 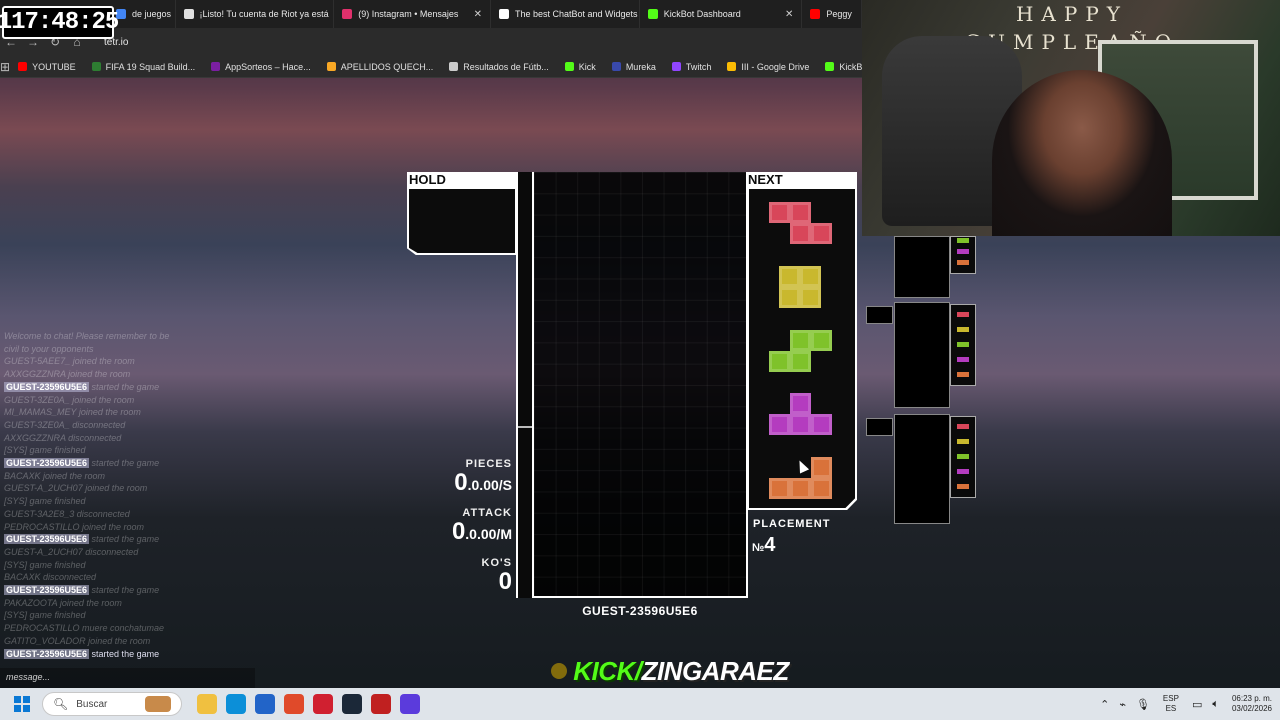 What do you see at coordinates (1215, 704) in the screenshot?
I see `volume-icon: 🔈︎` at bounding box center [1215, 704].